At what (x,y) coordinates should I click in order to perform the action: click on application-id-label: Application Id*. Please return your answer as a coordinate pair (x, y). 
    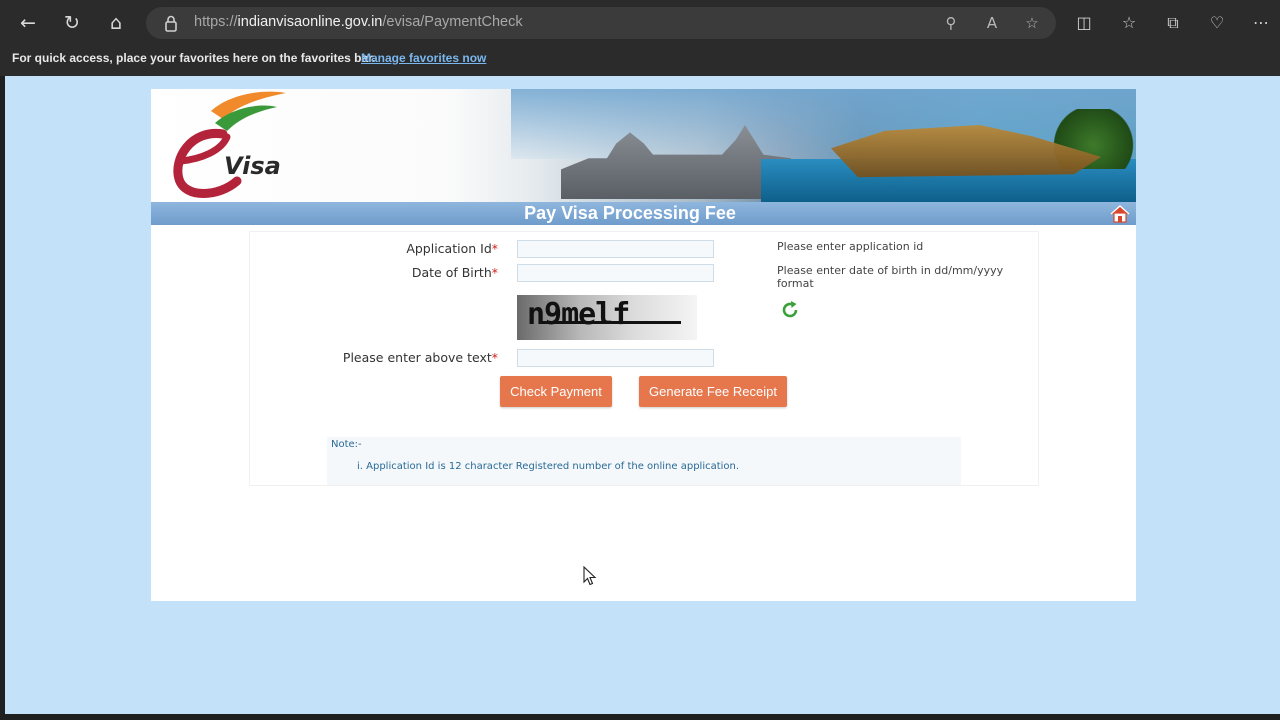
    Looking at the image, I should click on (373, 248).